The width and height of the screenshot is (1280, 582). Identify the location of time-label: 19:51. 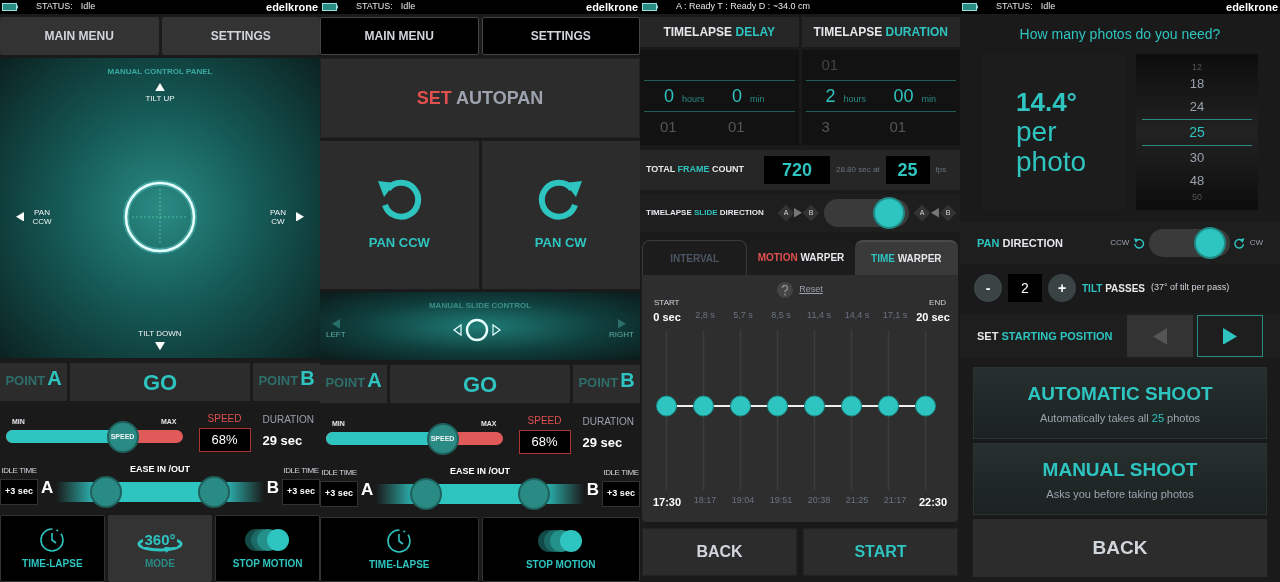
(781, 500).